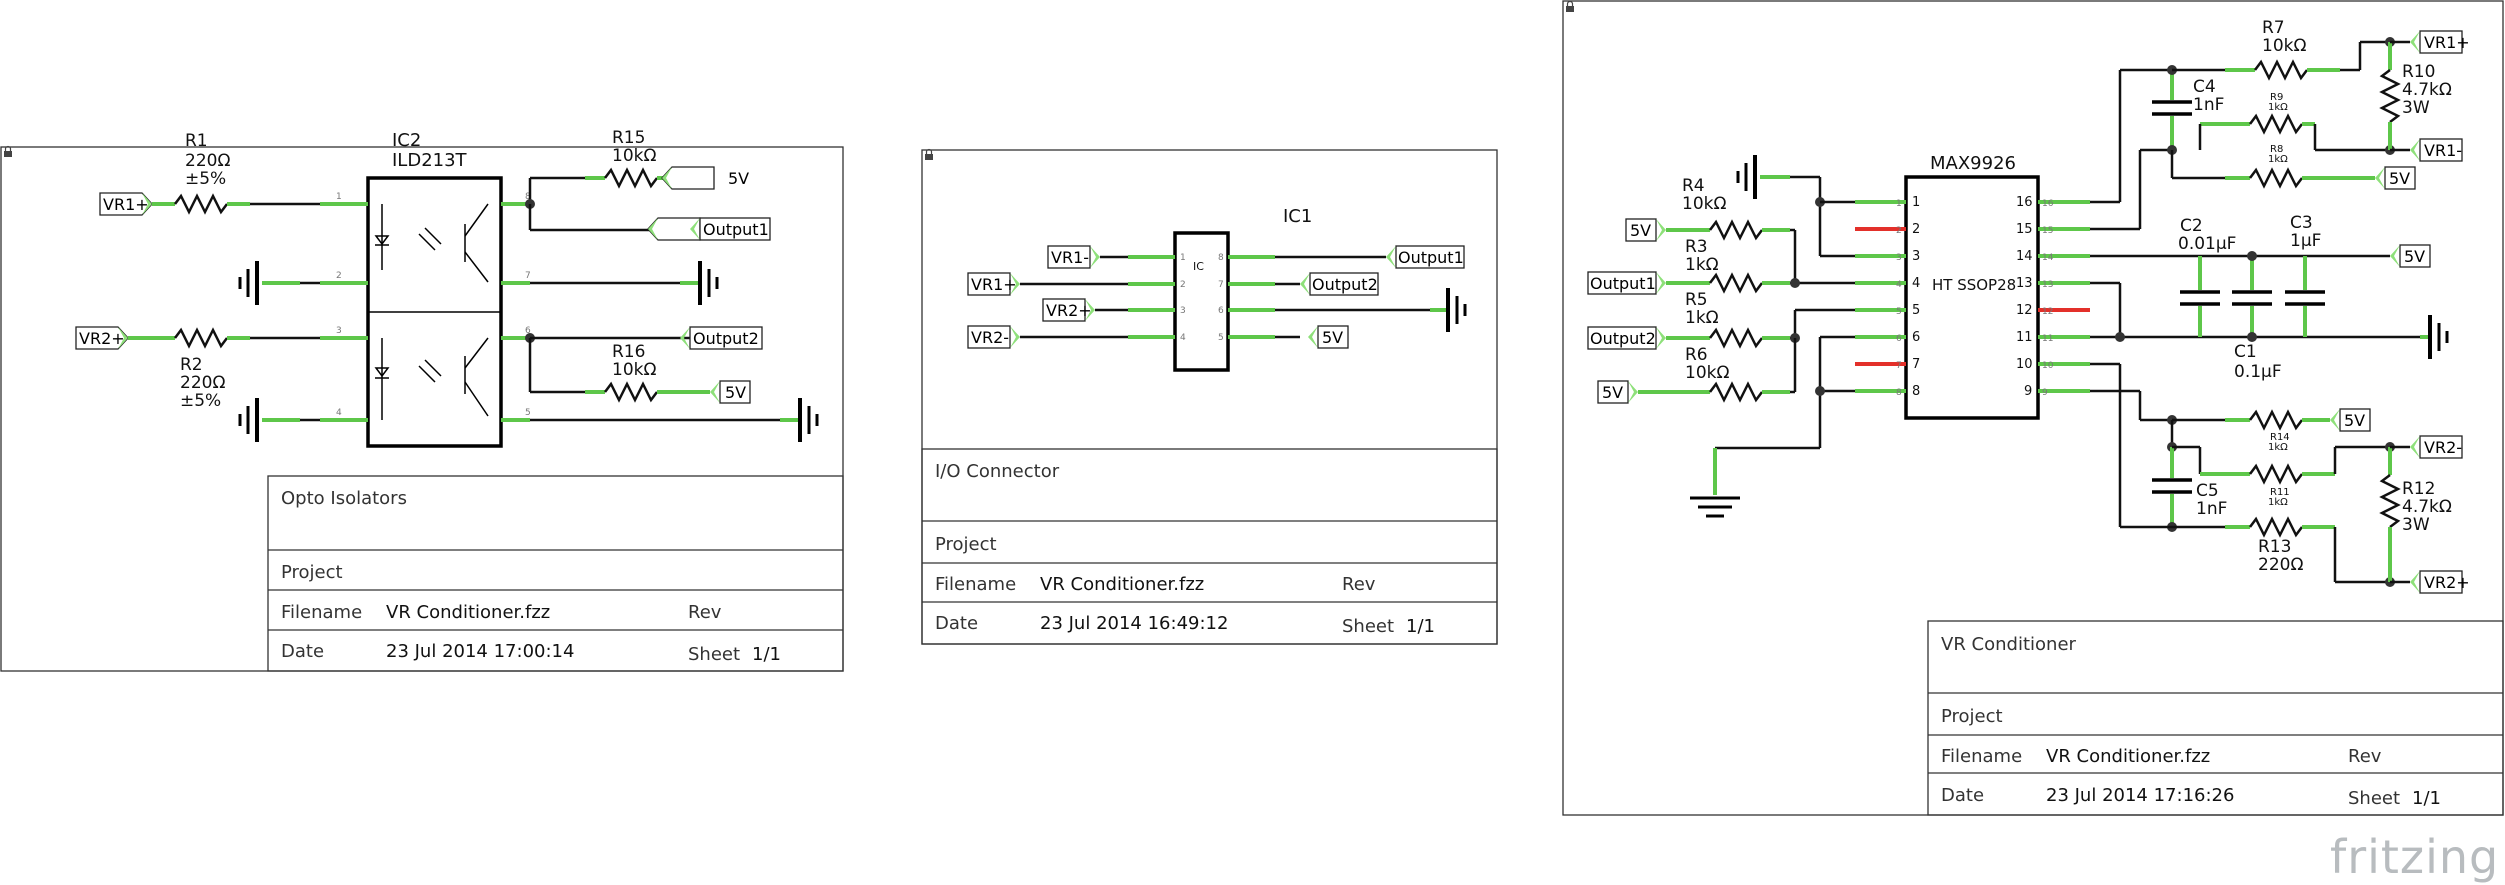  What do you see at coordinates (2140, 795) in the screenshot?
I see `date-value: 23 Jul 2014 17:16:26` at bounding box center [2140, 795].